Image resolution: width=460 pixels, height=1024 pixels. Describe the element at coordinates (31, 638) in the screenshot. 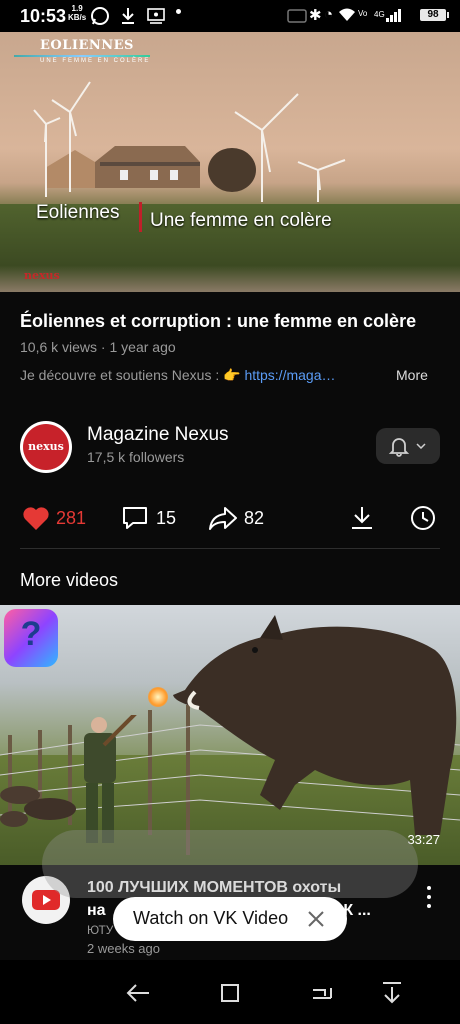

I see `question-badge-icon: ?` at that location.